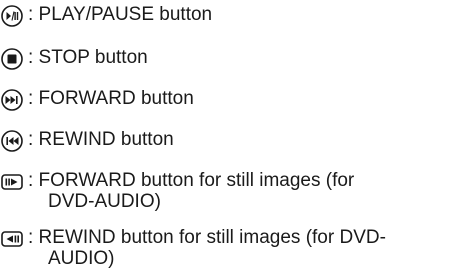 Image resolution: width=464 pixels, height=277 pixels. Describe the element at coordinates (12, 59) in the screenshot. I see `stop-icon` at that location.